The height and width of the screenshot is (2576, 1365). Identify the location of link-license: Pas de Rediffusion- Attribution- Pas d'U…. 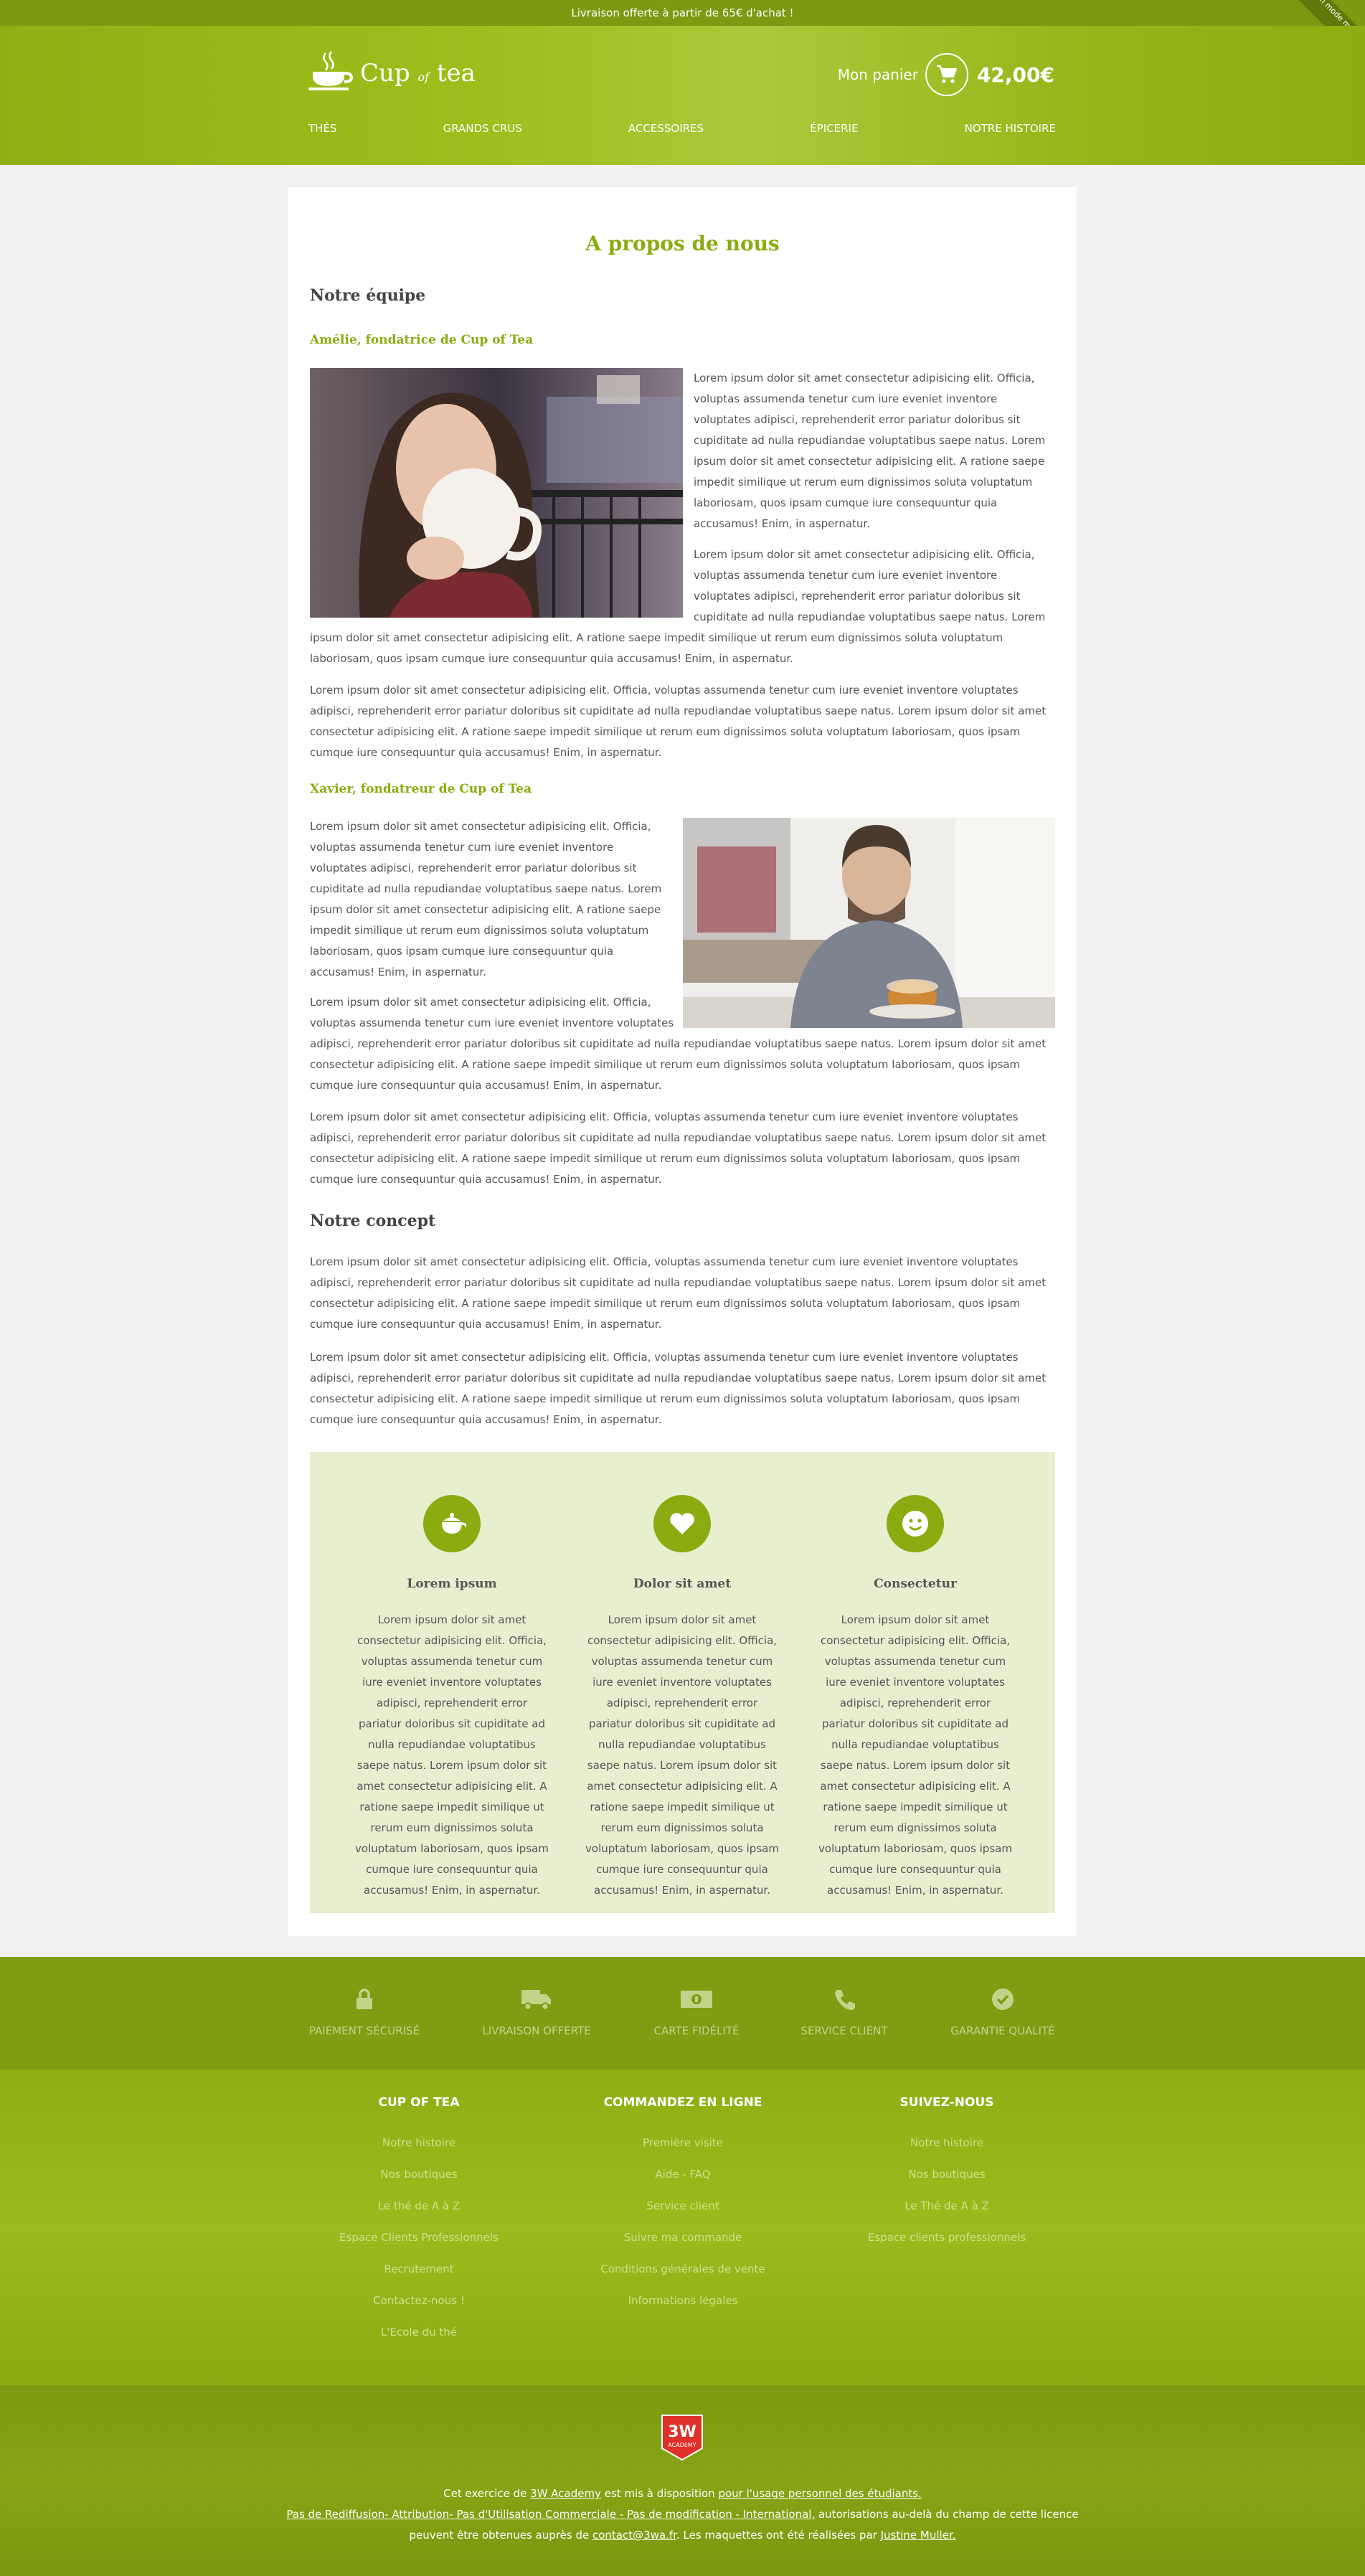
(550, 2514).